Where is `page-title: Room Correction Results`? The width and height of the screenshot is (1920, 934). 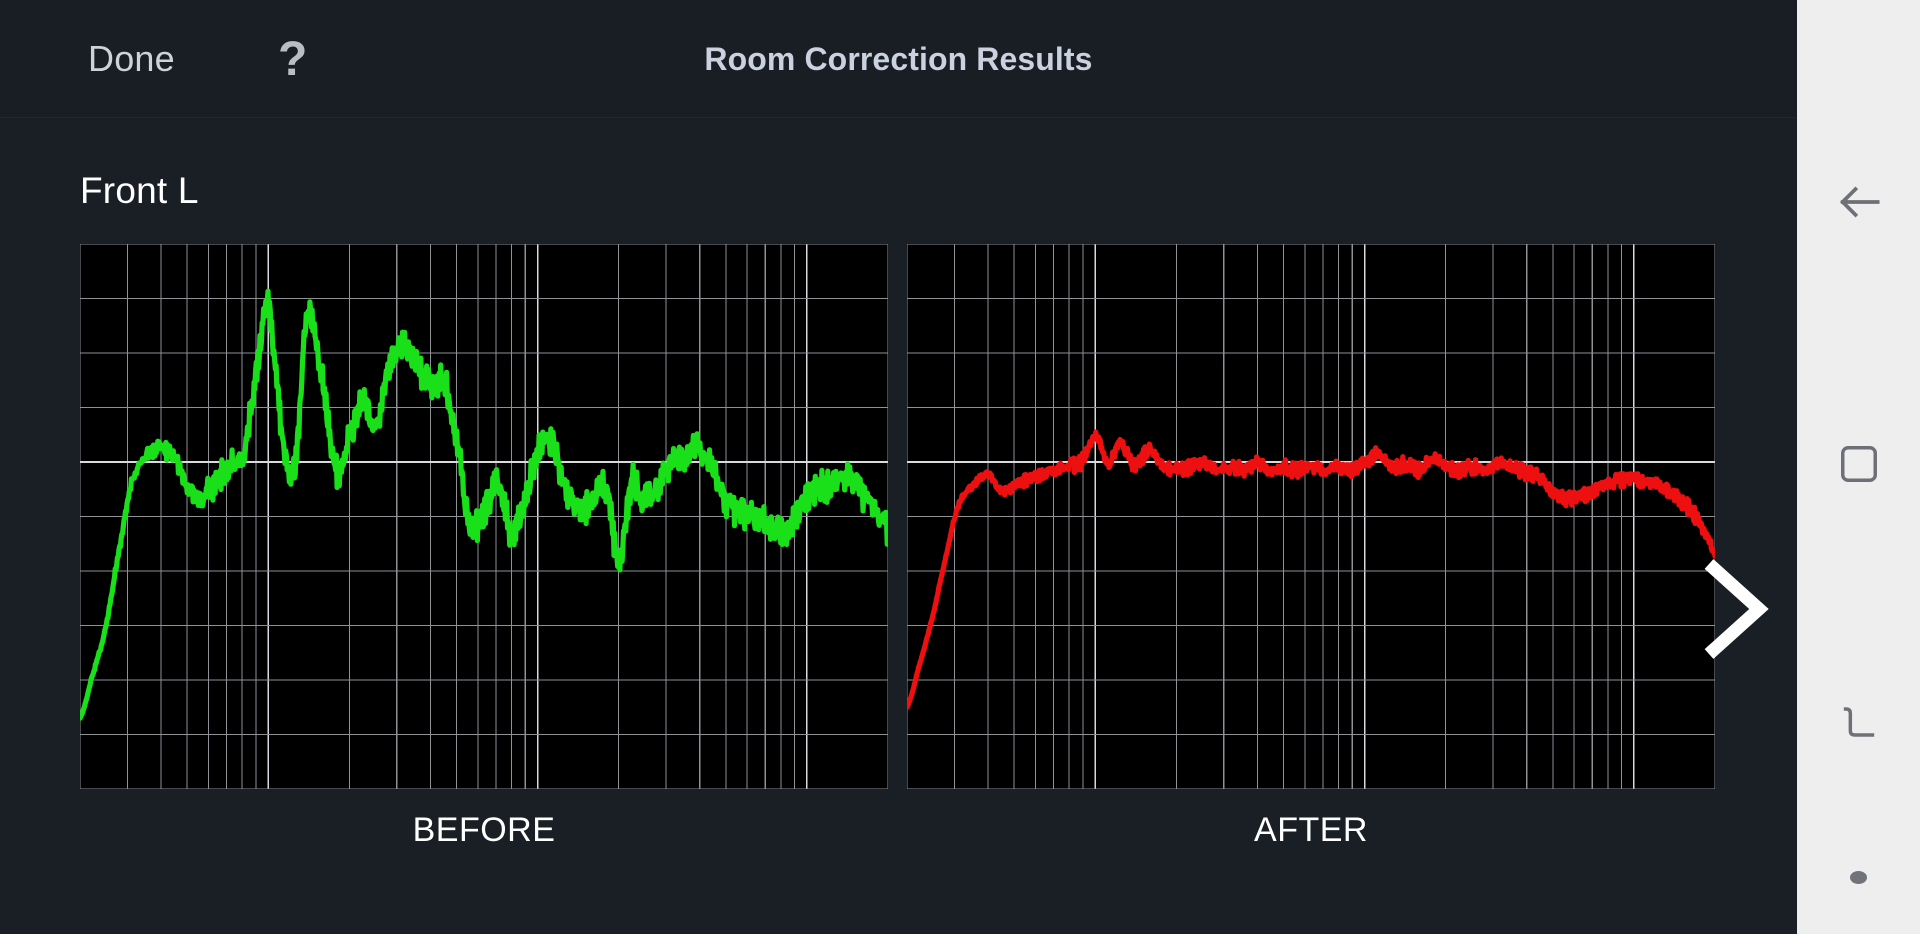
page-title: Room Correction Results is located at coordinates (898, 58).